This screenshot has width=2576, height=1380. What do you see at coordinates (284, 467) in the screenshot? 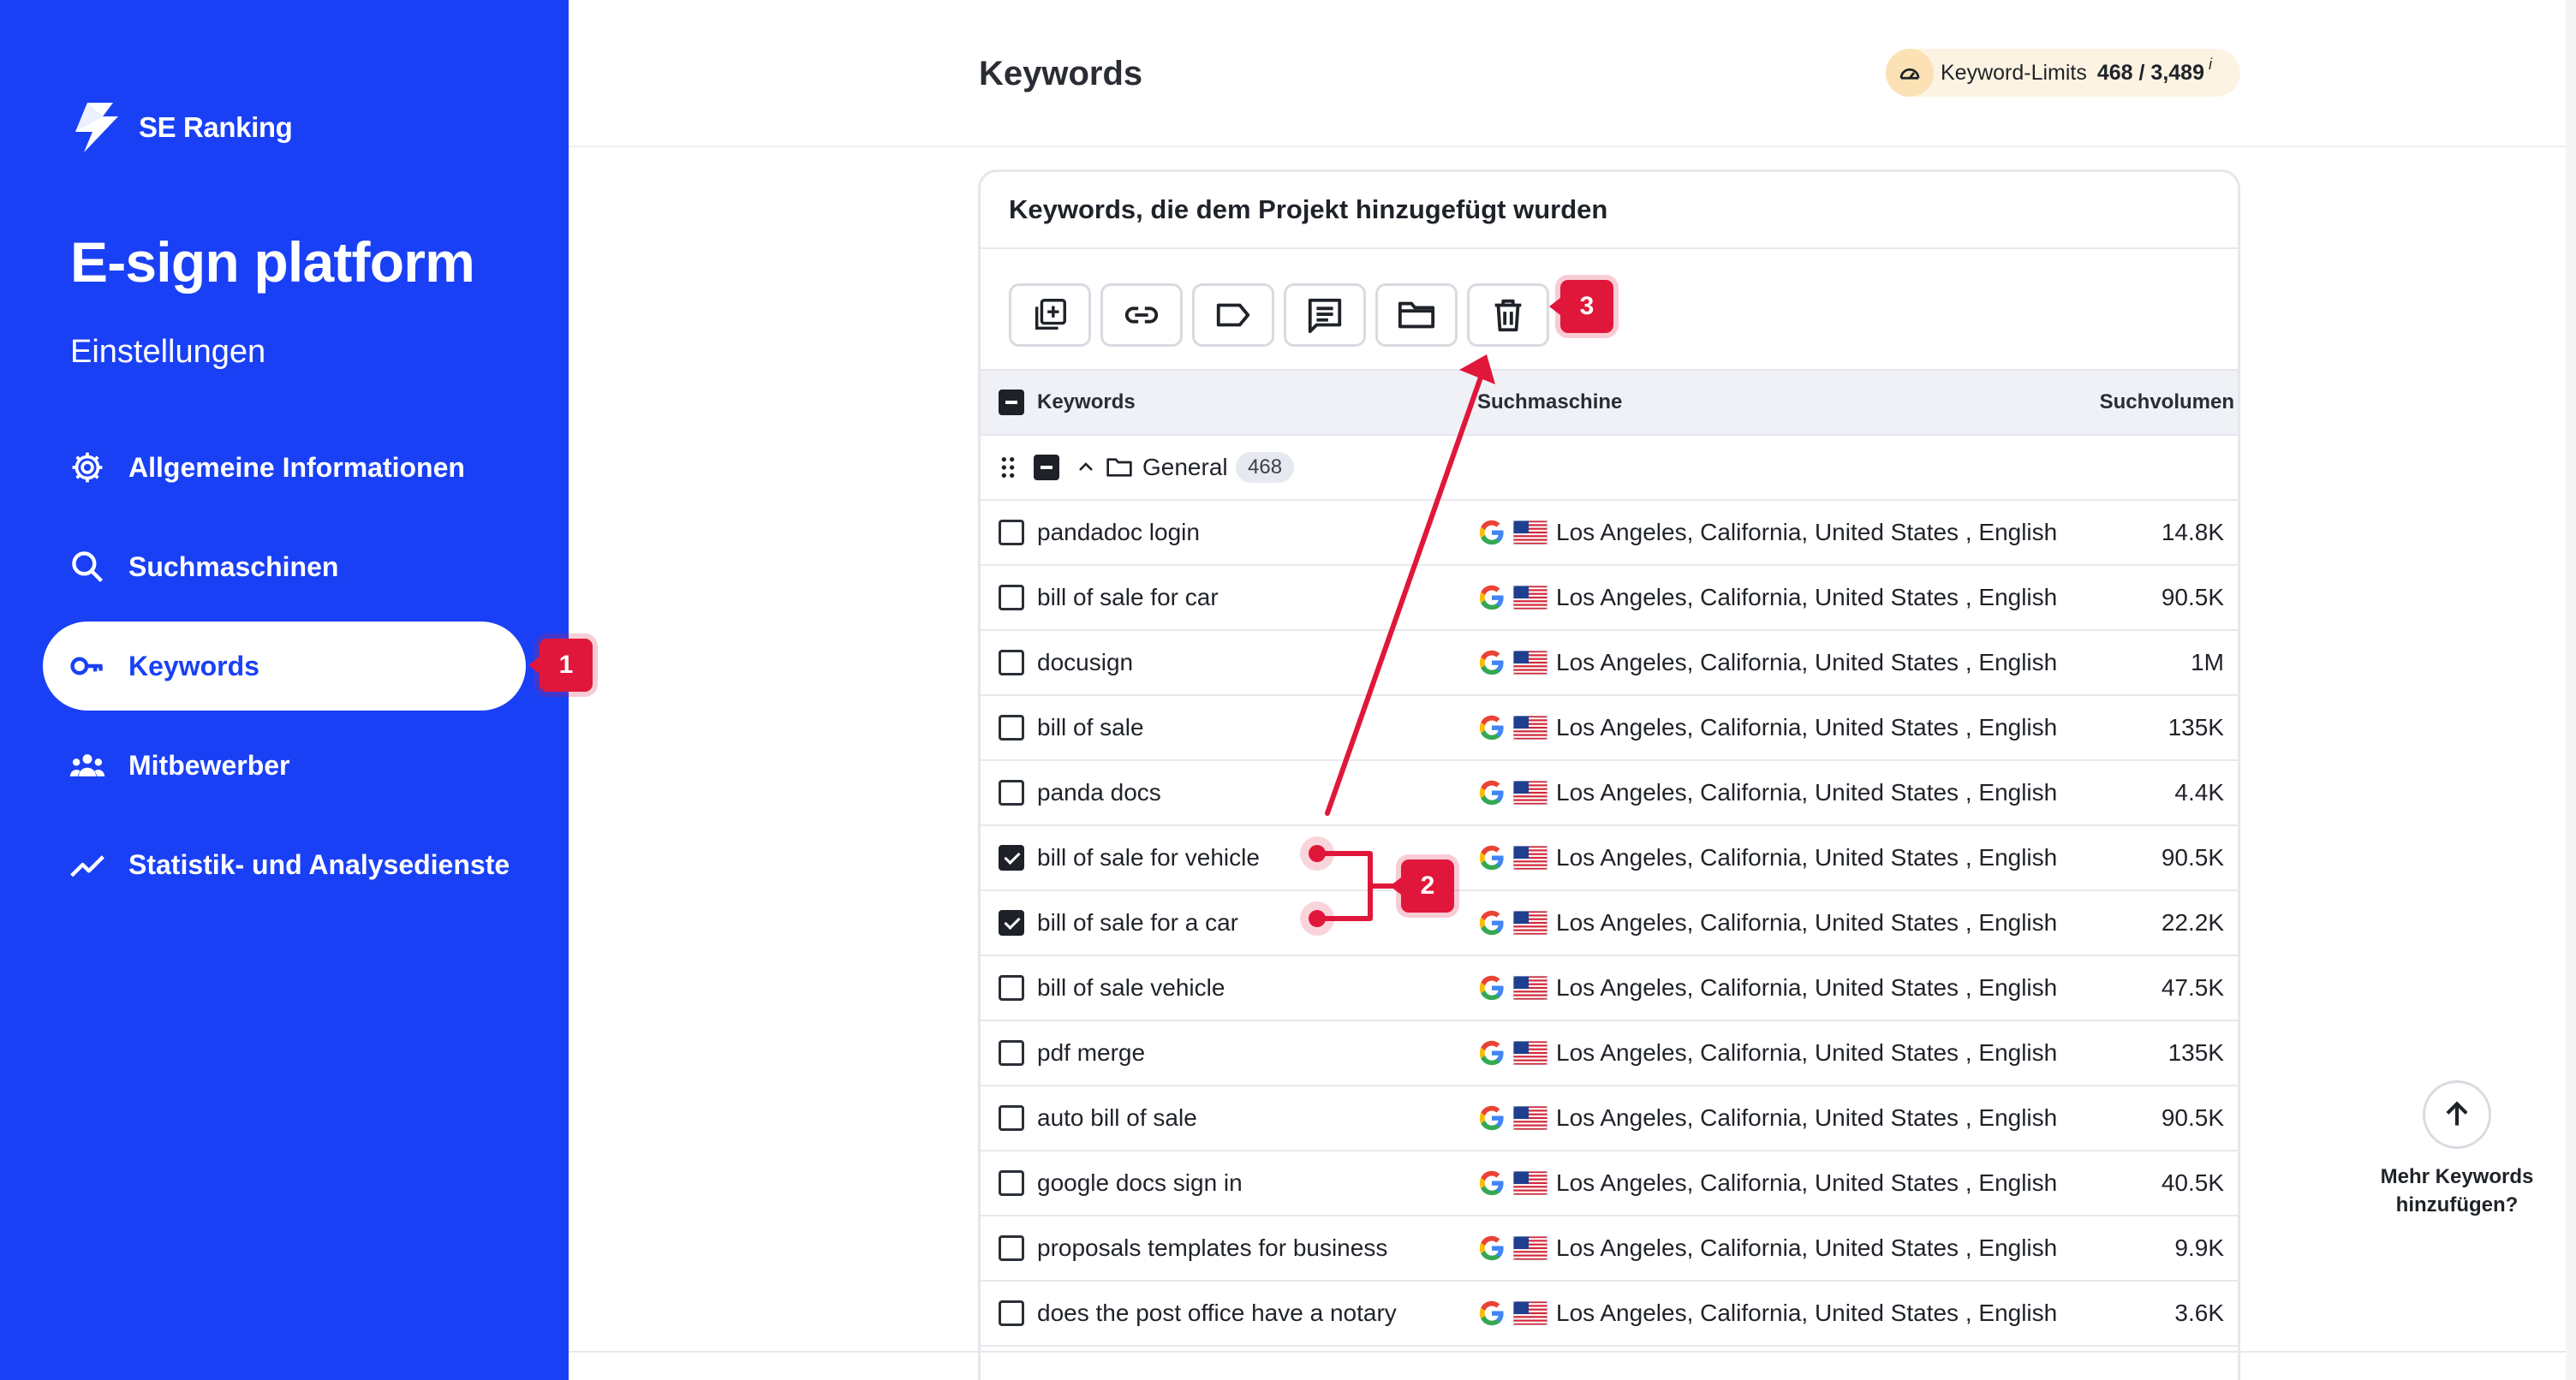
I see `nav-item-general-info: Allgemeine Informationen` at bounding box center [284, 467].